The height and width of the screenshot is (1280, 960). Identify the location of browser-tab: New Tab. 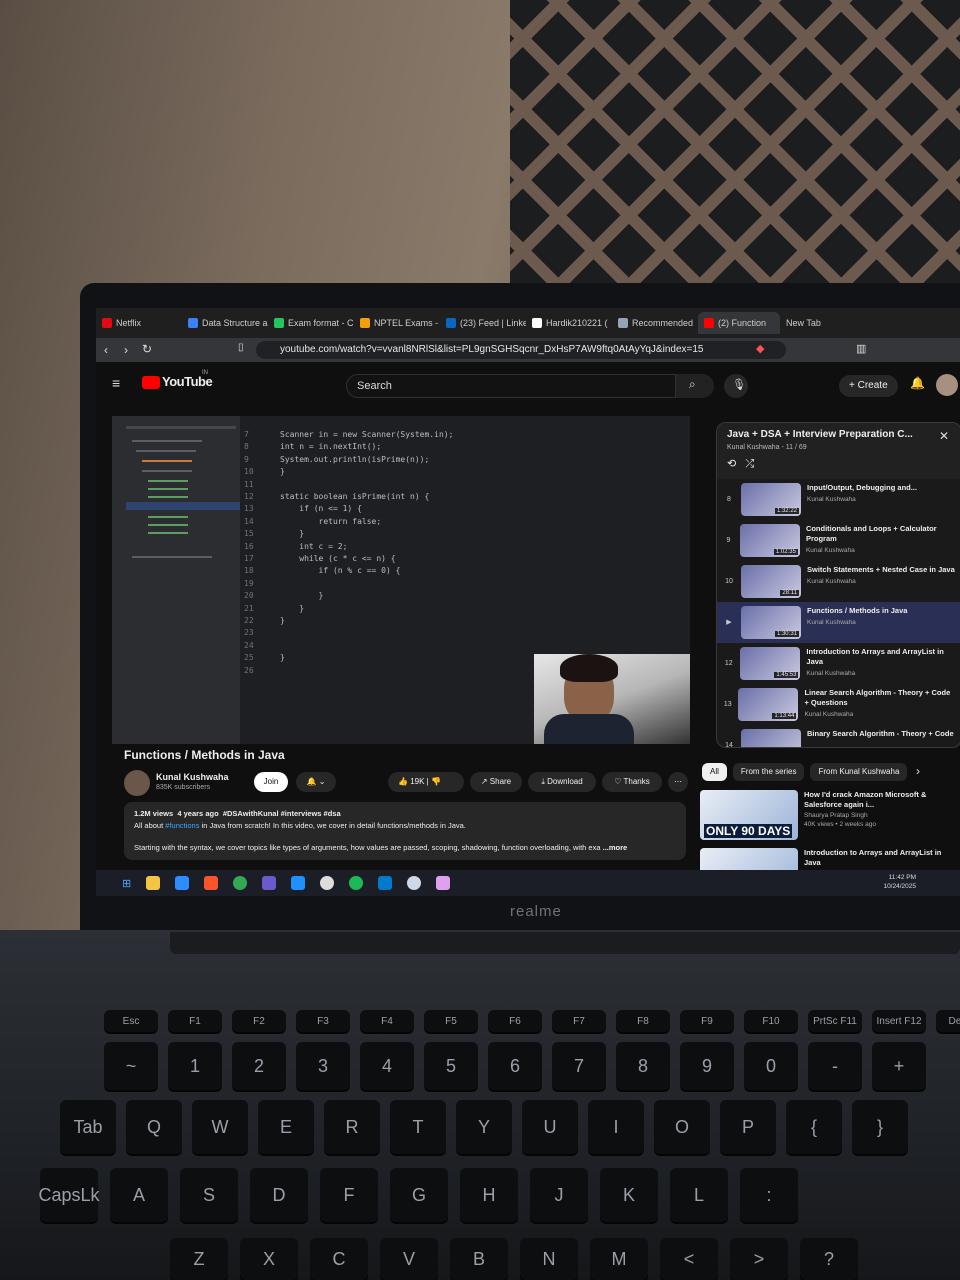
(823, 323).